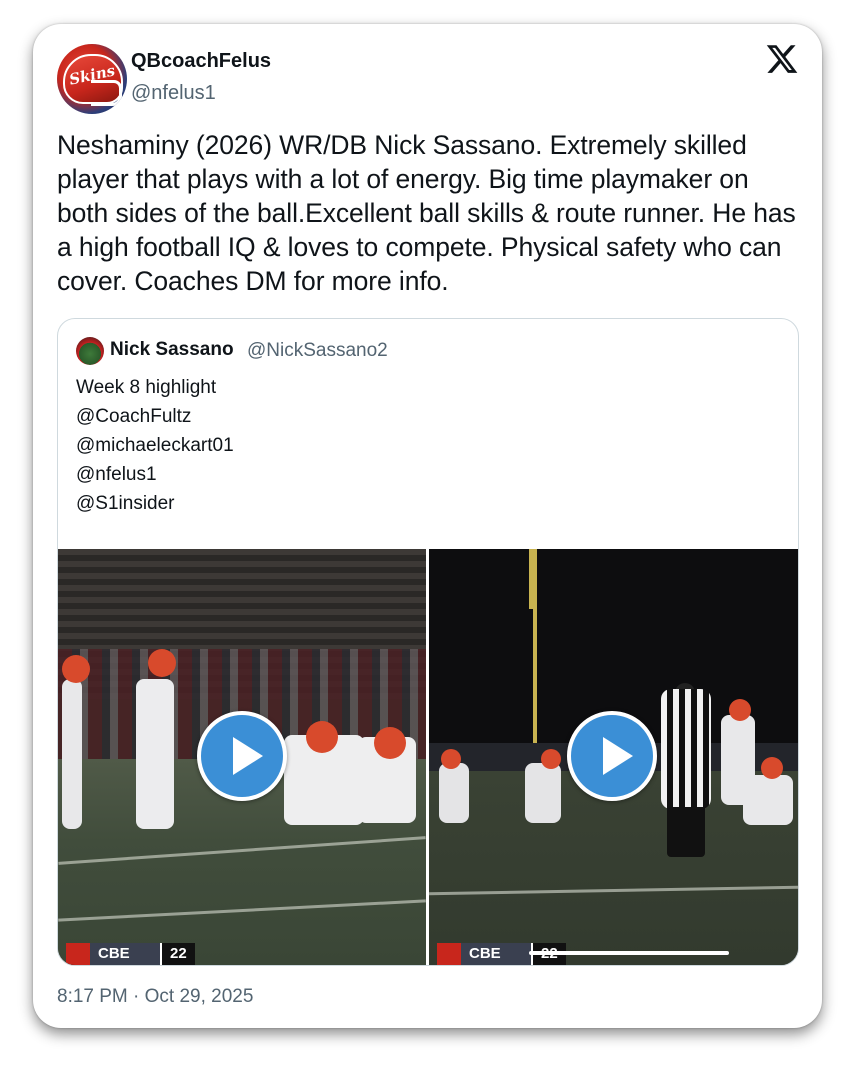  I want to click on quoted-mention: @michaeleckart01, so click(155, 445).